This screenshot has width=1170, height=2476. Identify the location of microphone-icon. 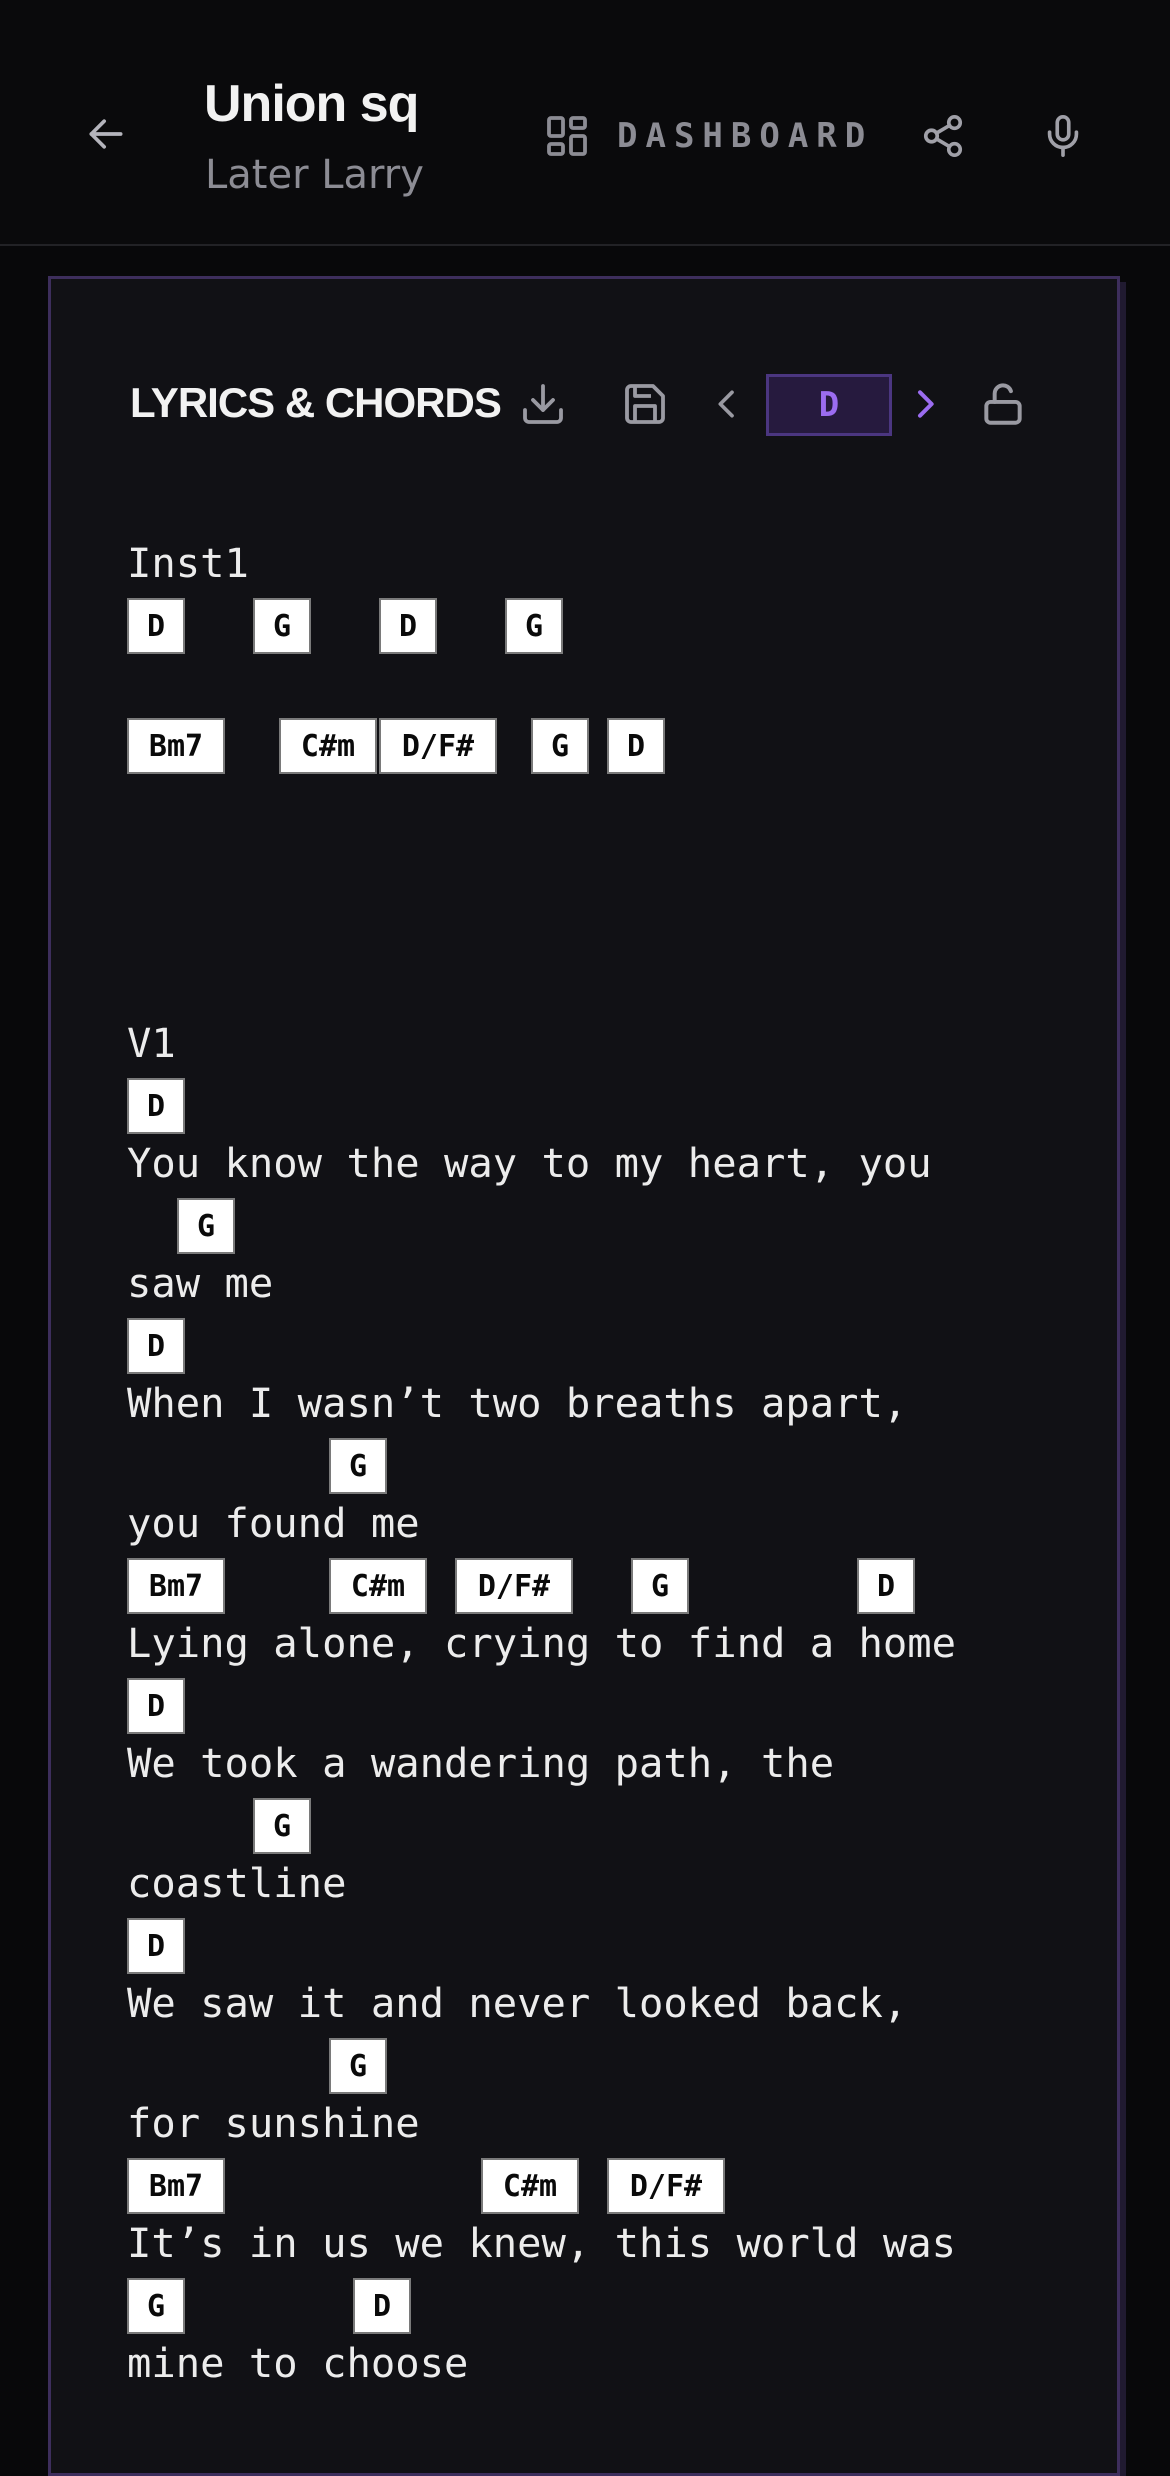
(1063, 136).